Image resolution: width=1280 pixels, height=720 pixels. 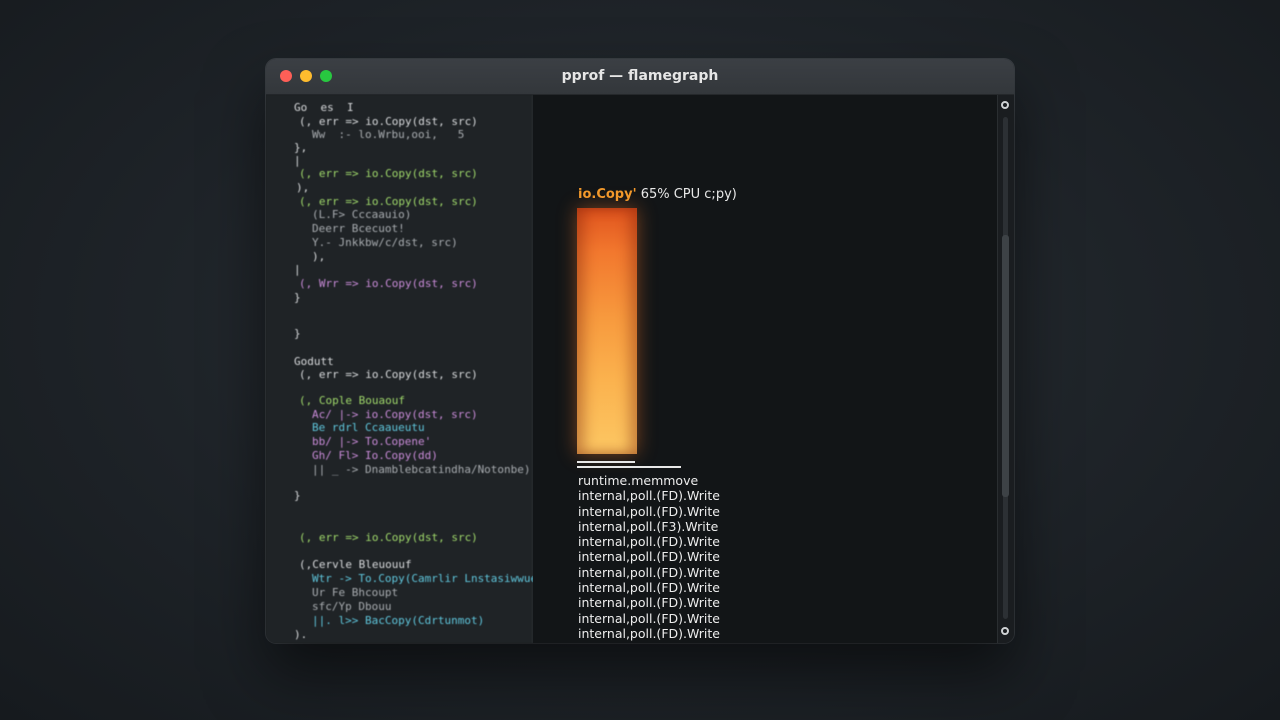 What do you see at coordinates (398, 620) in the screenshot?
I see `code-line: ||. l>> BacCopy(Cdrtunmot)` at bounding box center [398, 620].